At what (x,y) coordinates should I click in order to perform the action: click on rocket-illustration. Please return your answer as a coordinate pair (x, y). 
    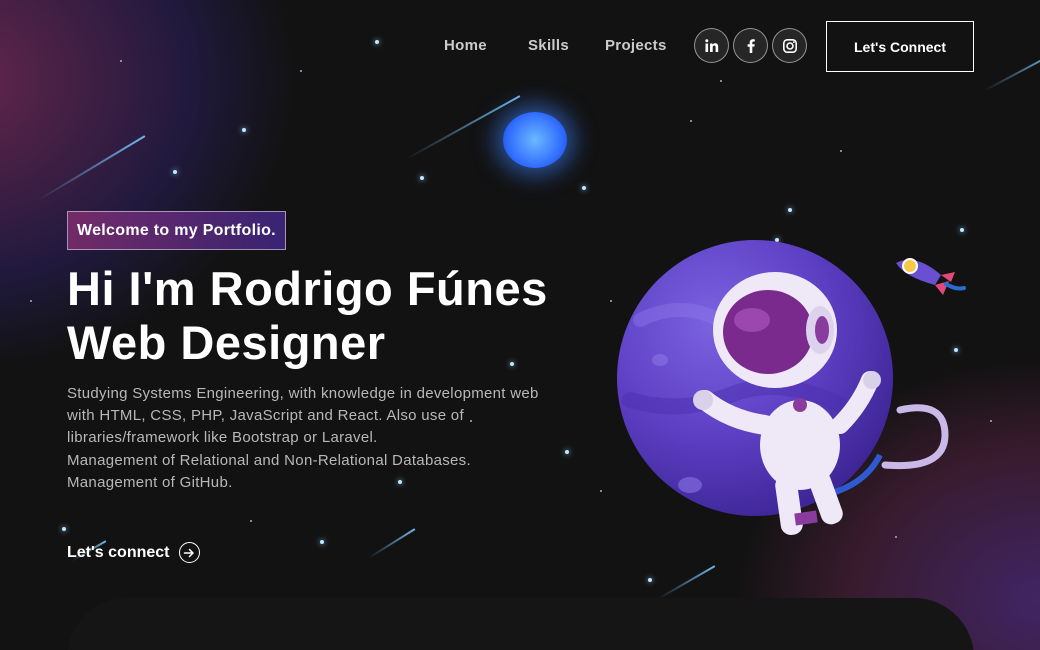
    Looking at the image, I should click on (931, 276).